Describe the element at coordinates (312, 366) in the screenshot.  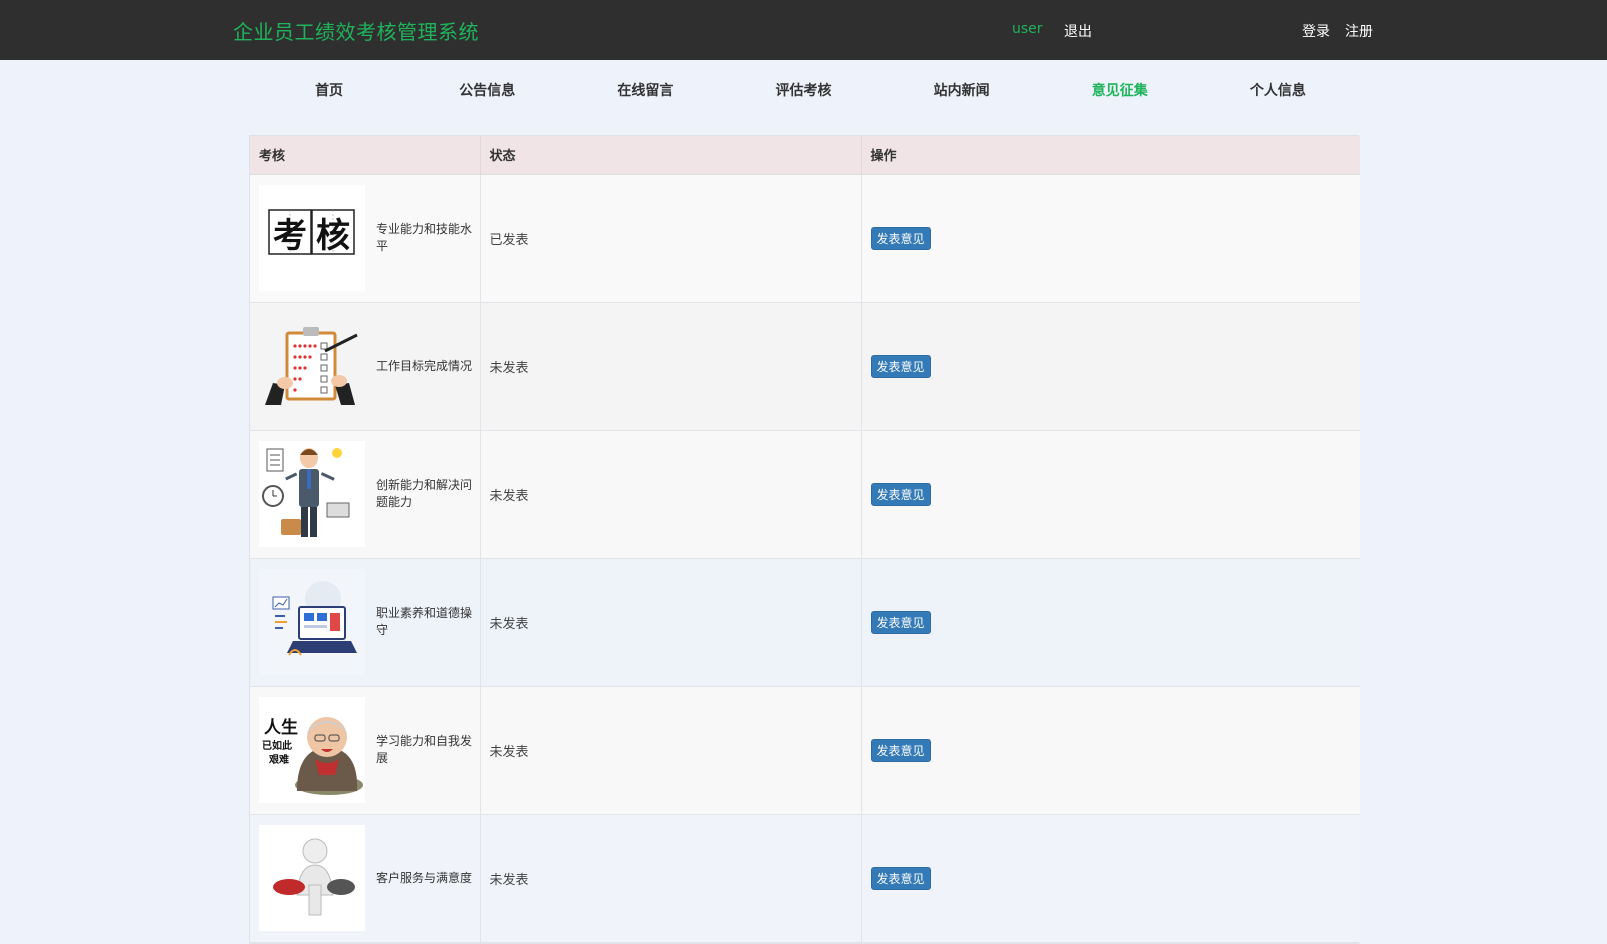
I see `checklist-thumbnail` at that location.